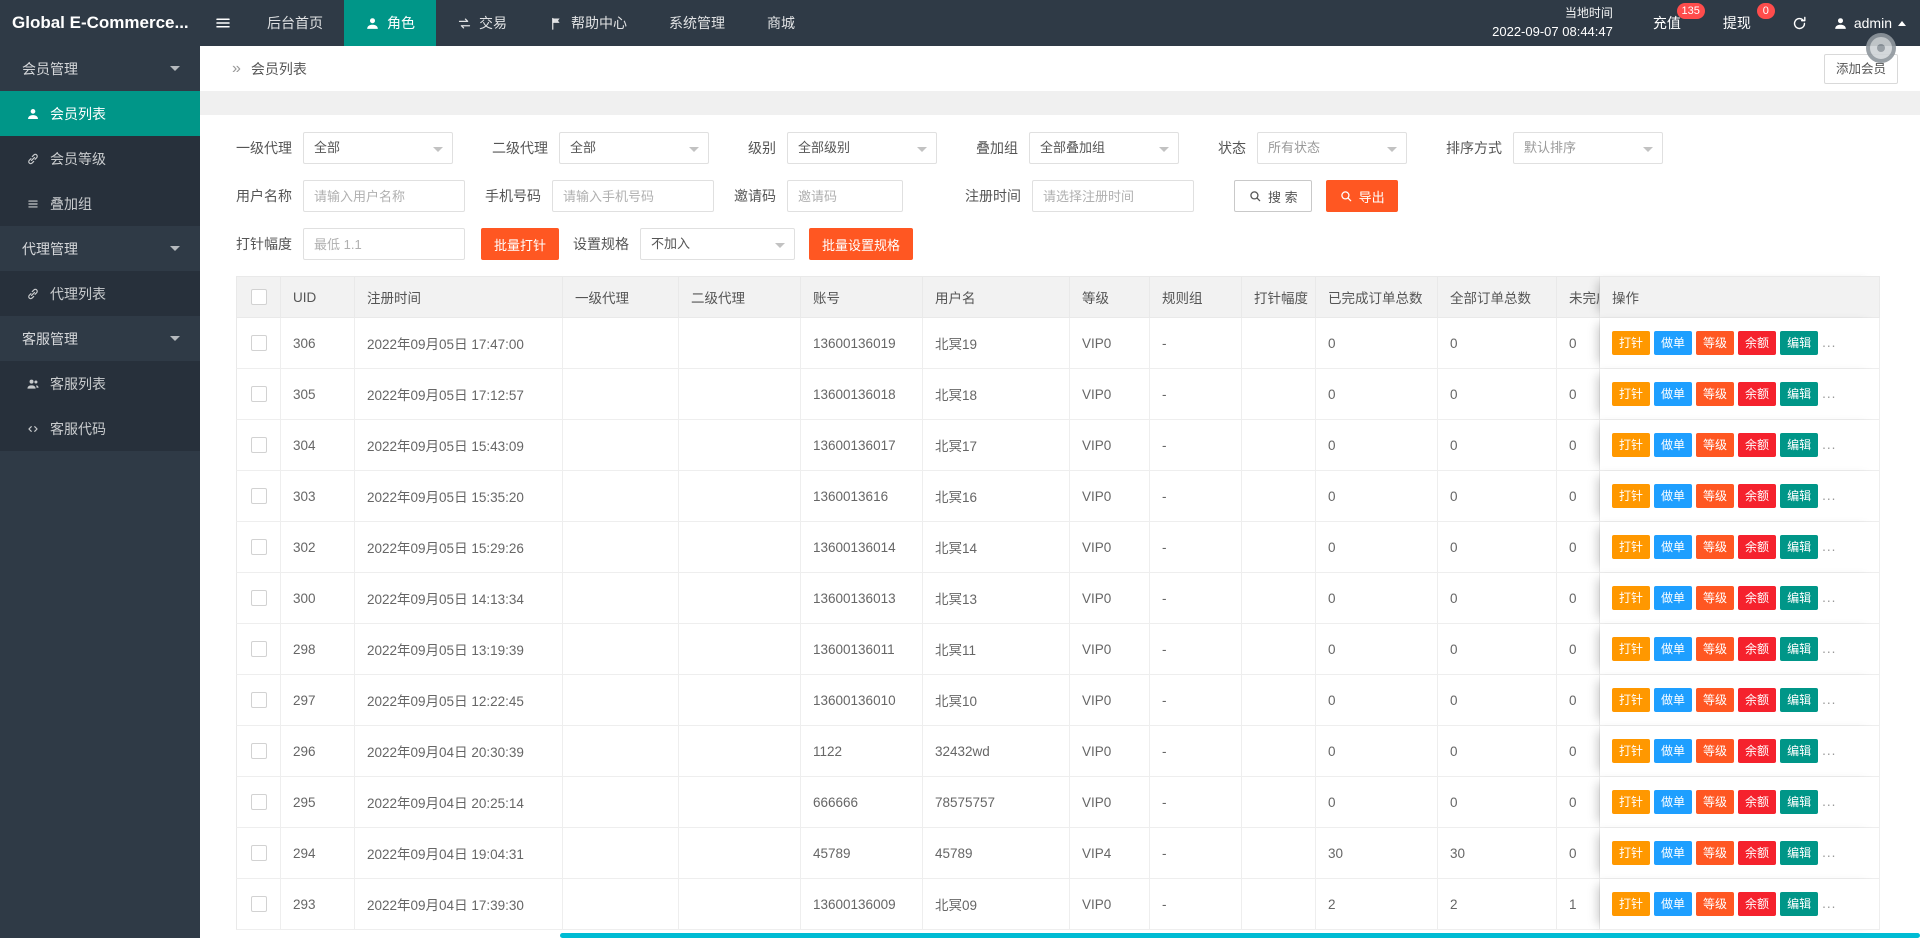 This screenshot has height=938, width=1920. Describe the element at coordinates (697, 23) in the screenshot. I see `nav-item-system: 系统管理` at that location.